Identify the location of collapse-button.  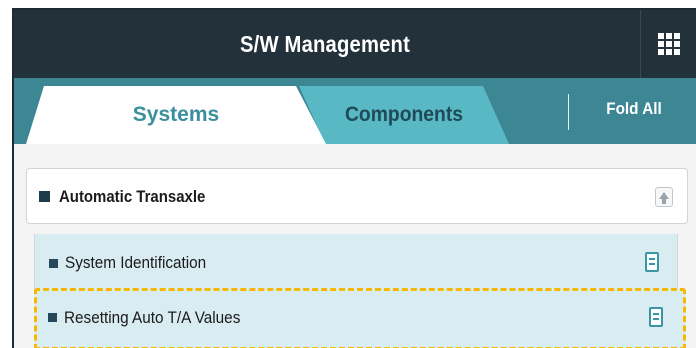
(664, 197).